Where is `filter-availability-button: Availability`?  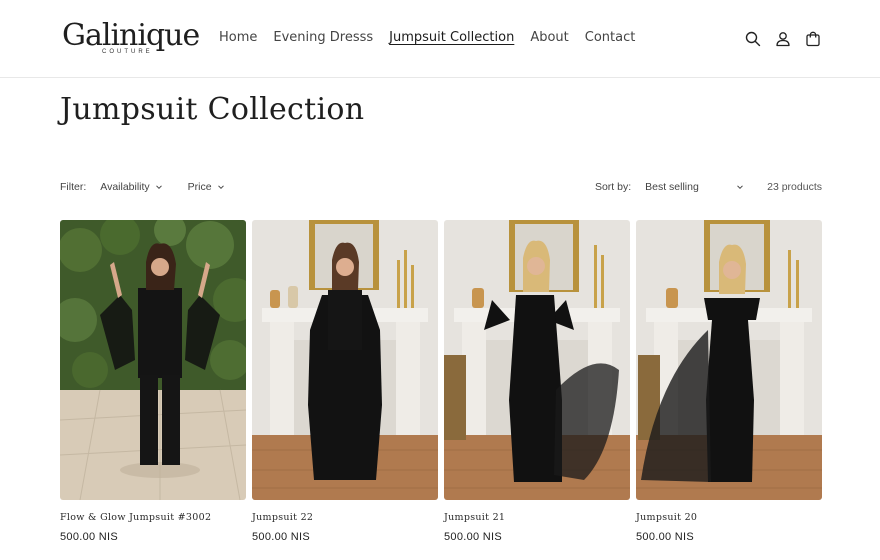 filter-availability-button: Availability is located at coordinates (131, 187).